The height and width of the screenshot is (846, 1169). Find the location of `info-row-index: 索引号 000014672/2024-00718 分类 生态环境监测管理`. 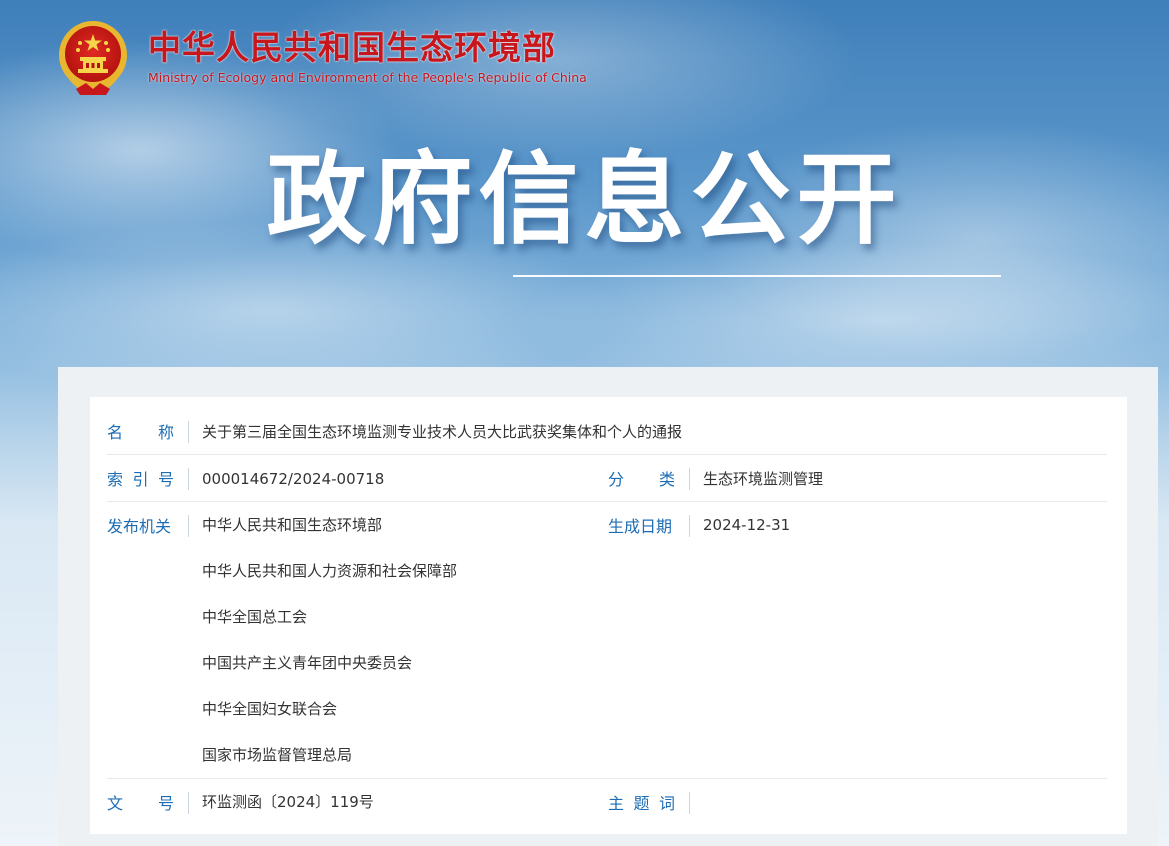

info-row-index: 索引号 000014672/2024-00718 分类 生态环境监测管理 is located at coordinates (607, 478).